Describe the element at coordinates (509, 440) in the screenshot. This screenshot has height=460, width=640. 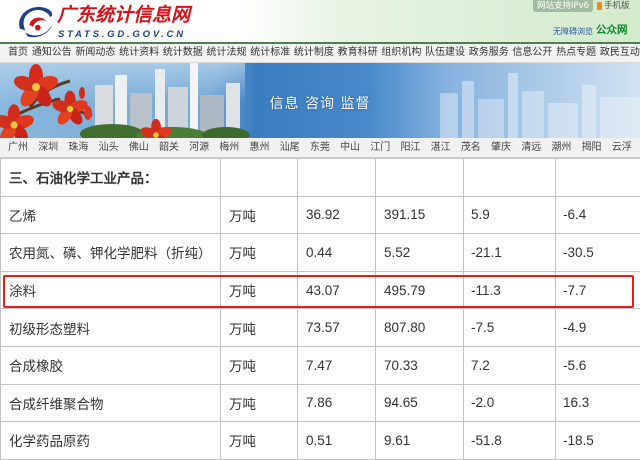
I see `value-cell-3: -51.8` at that location.